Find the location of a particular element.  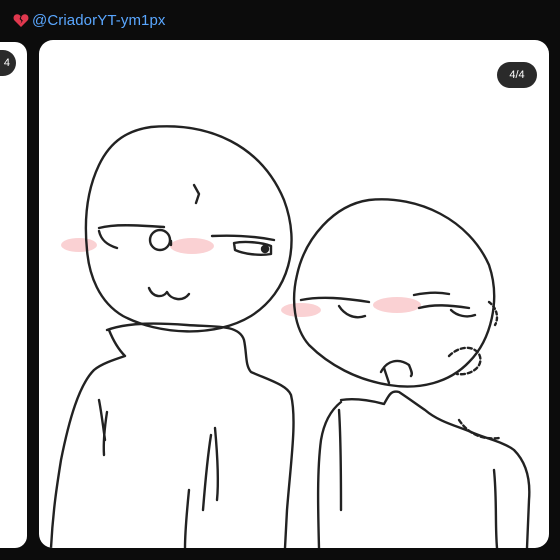

right-head-outline is located at coordinates (394, 293).